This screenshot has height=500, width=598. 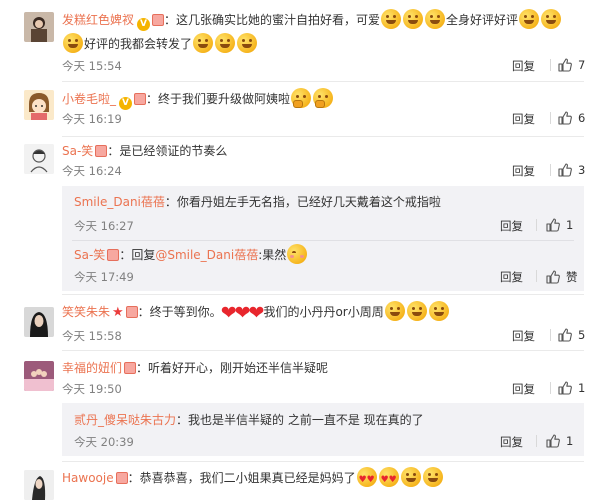 I want to click on comment-text: 我们的小丹丹or小周周, so click(x=323, y=312).